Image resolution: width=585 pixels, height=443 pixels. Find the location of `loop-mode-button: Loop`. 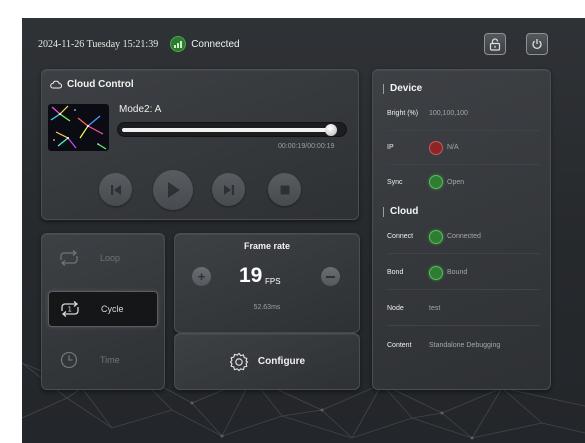

loop-mode-button: Loop is located at coordinates (103, 258).